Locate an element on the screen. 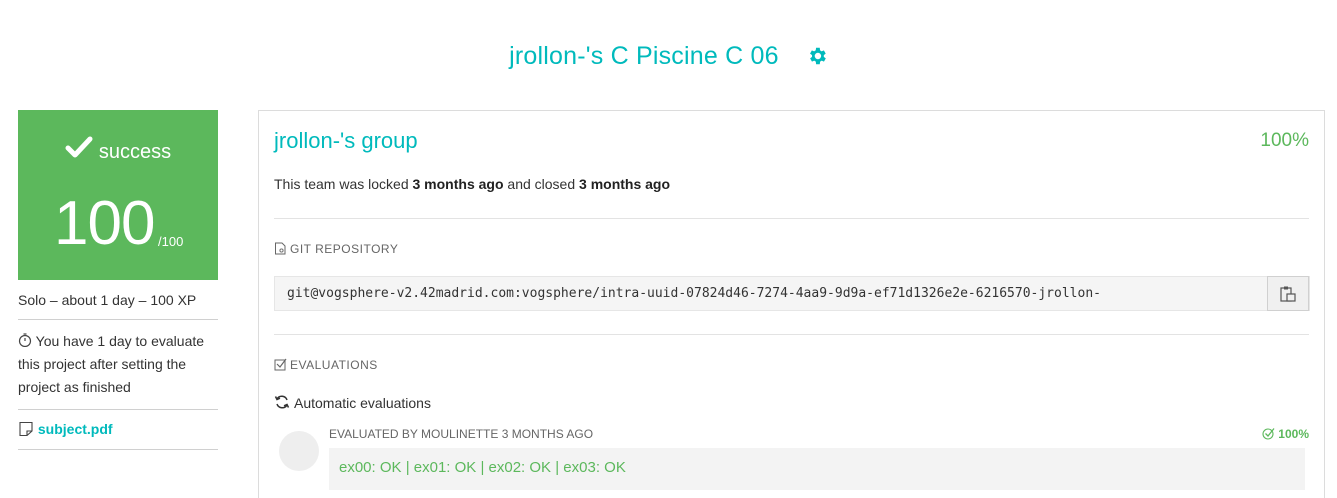 Image resolution: width=1337 pixels, height=498 pixels. score-max: /100 is located at coordinates (171, 241).